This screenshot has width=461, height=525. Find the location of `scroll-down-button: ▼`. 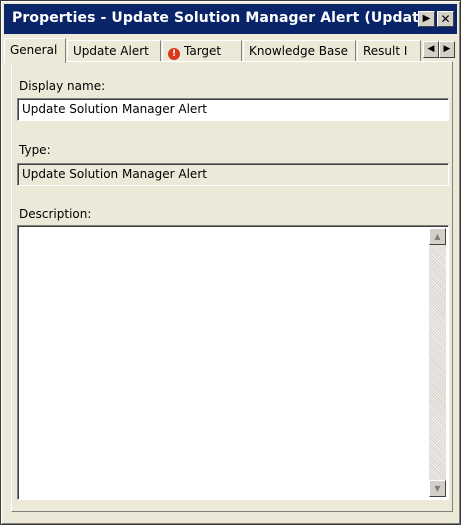

scroll-down-button: ▼ is located at coordinates (437, 488).